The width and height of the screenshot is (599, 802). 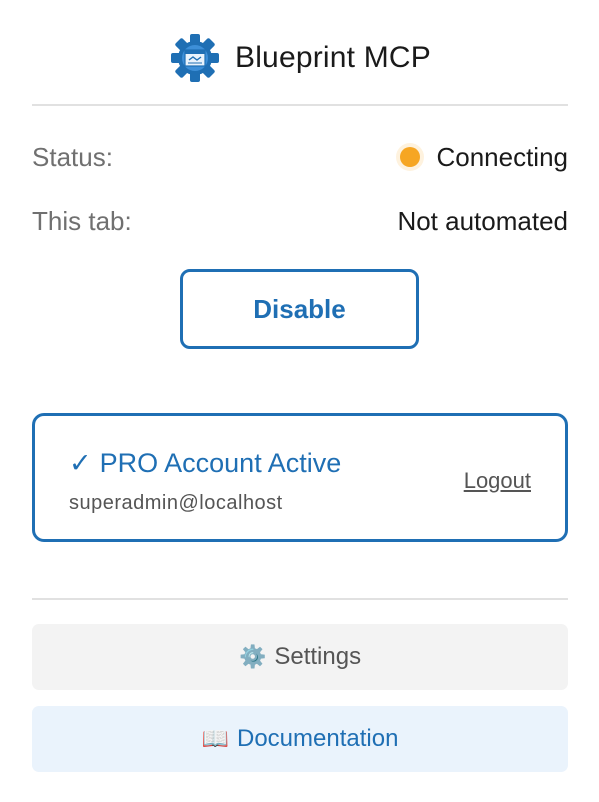 What do you see at coordinates (482, 220) in the screenshot?
I see `tab-value: Not automated` at bounding box center [482, 220].